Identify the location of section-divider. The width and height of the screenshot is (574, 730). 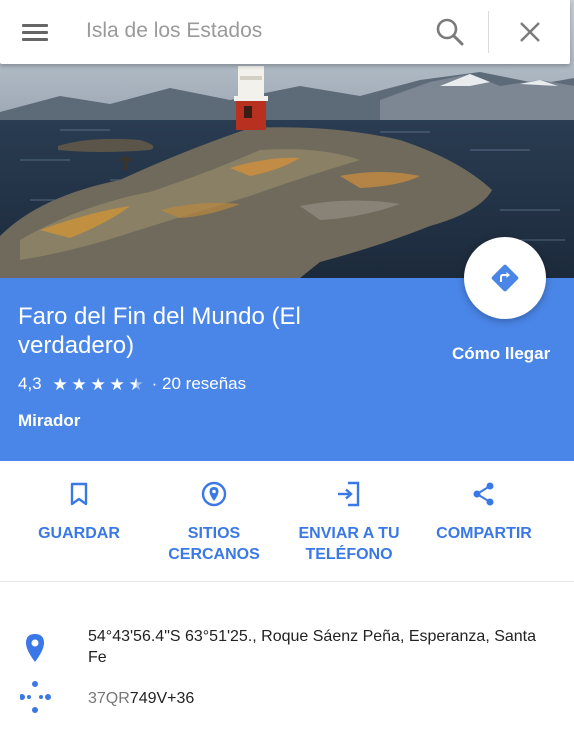
(287, 581).